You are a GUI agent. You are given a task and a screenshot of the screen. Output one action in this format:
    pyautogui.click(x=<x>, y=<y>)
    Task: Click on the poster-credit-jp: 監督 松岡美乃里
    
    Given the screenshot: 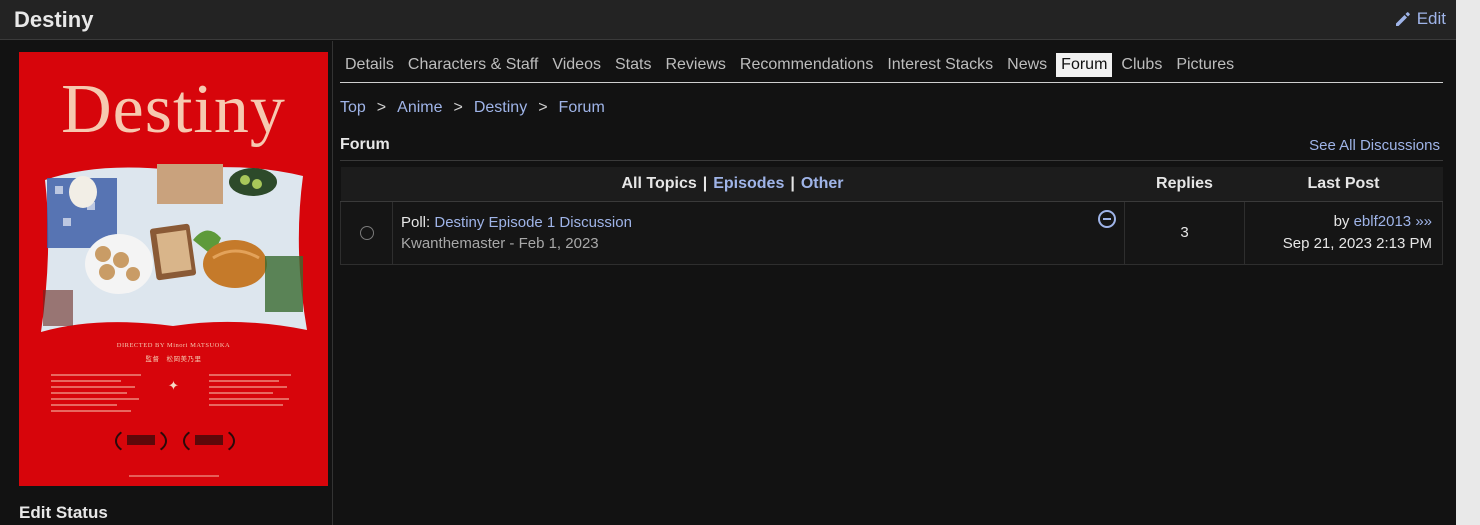 What is the action you would take?
    pyautogui.click(x=173, y=359)
    